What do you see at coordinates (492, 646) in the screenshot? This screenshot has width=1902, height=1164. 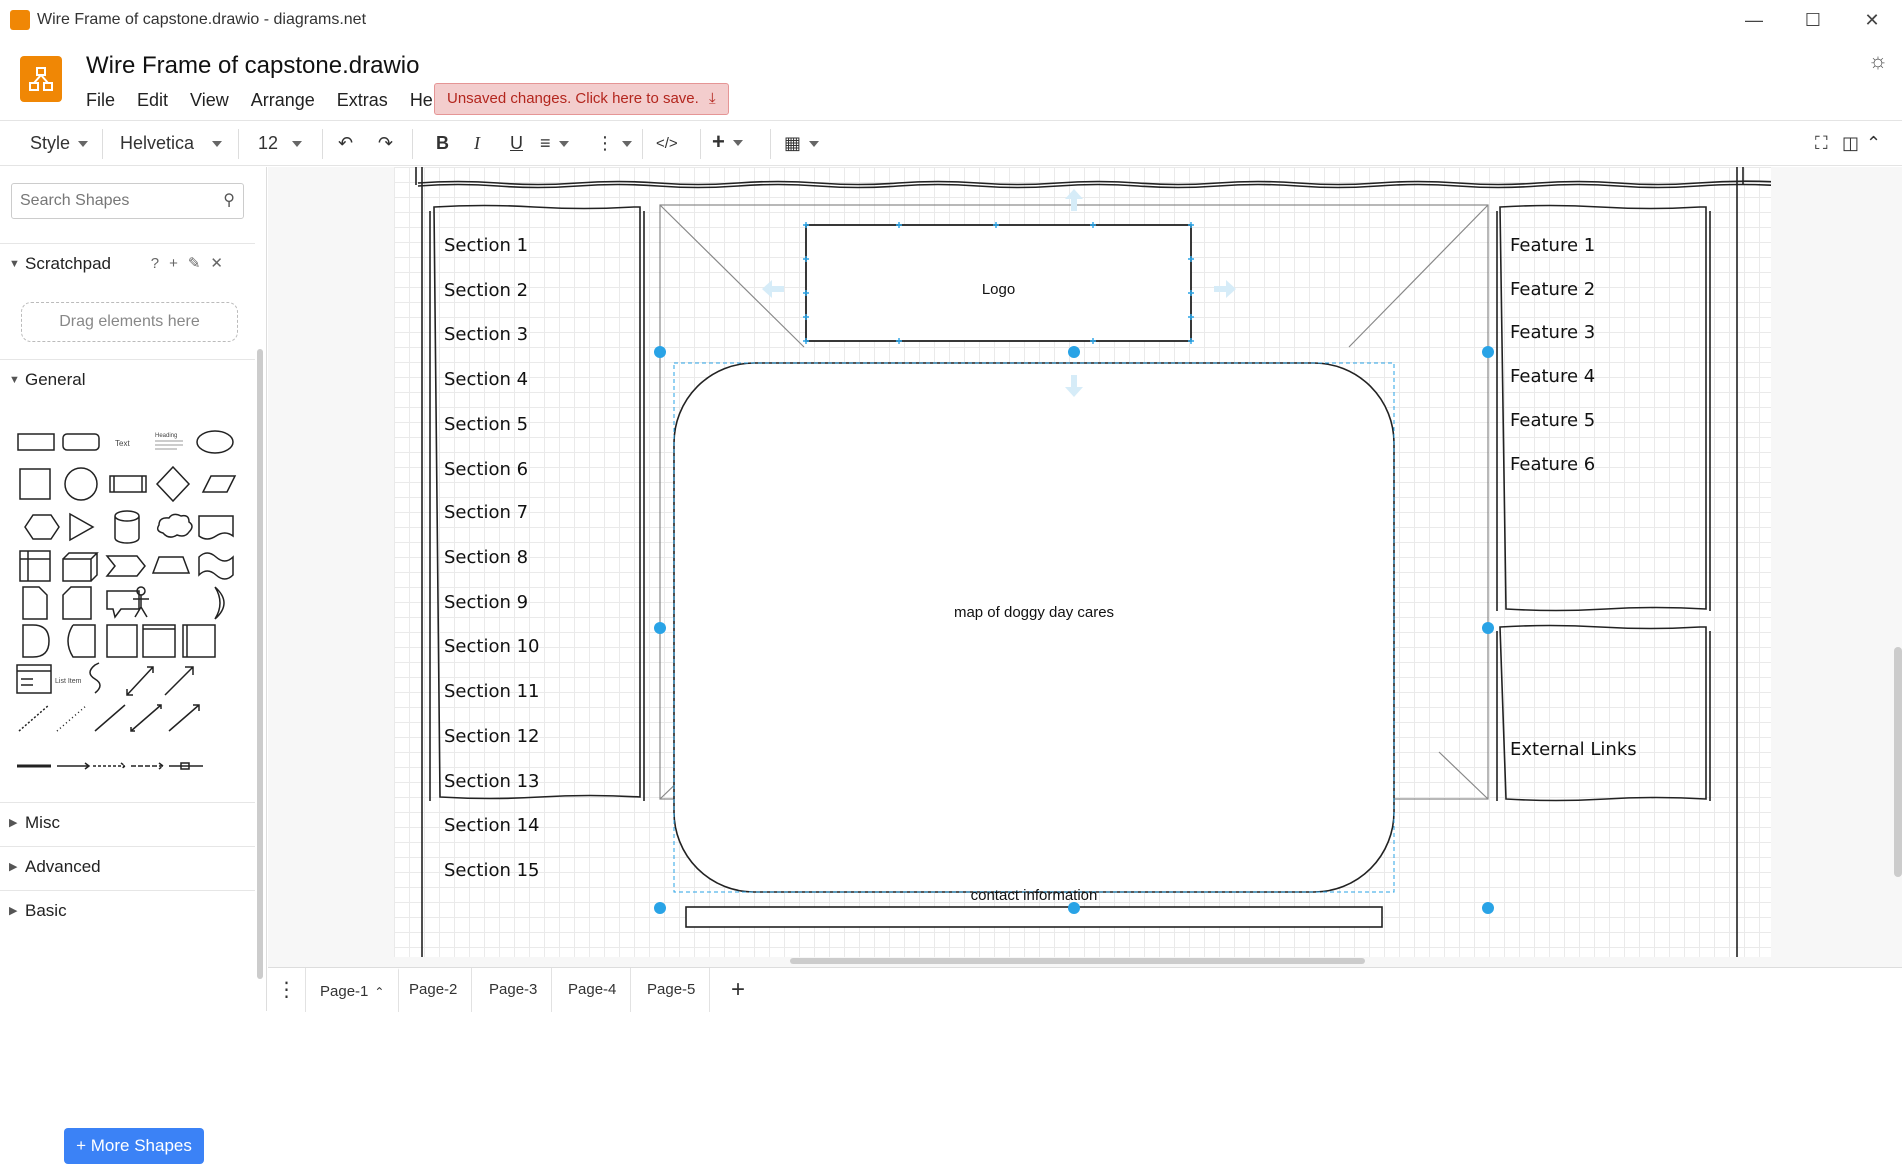 I see `section-label: Section 10` at bounding box center [492, 646].